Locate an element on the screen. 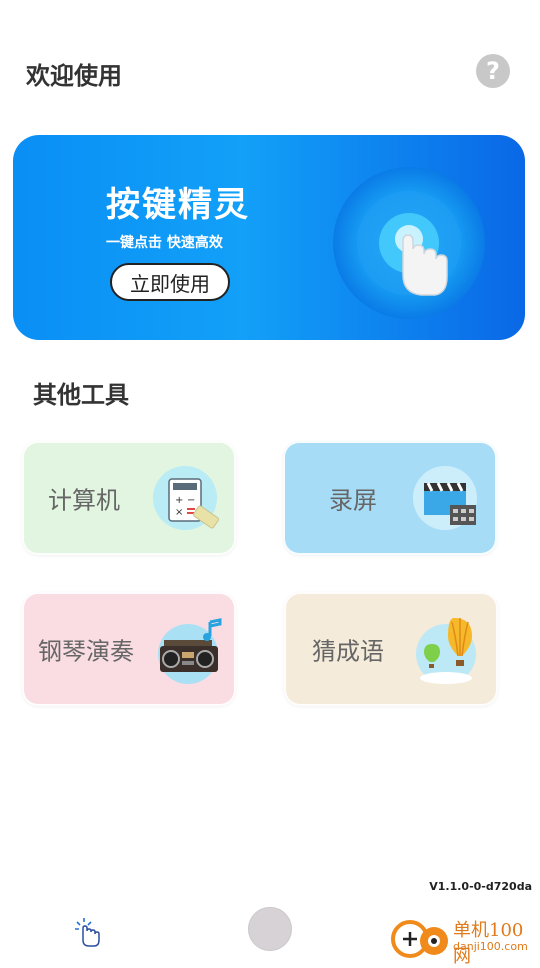 This screenshot has height=968, width=540. watermark-url: danji100.com is located at coordinates (490, 946).